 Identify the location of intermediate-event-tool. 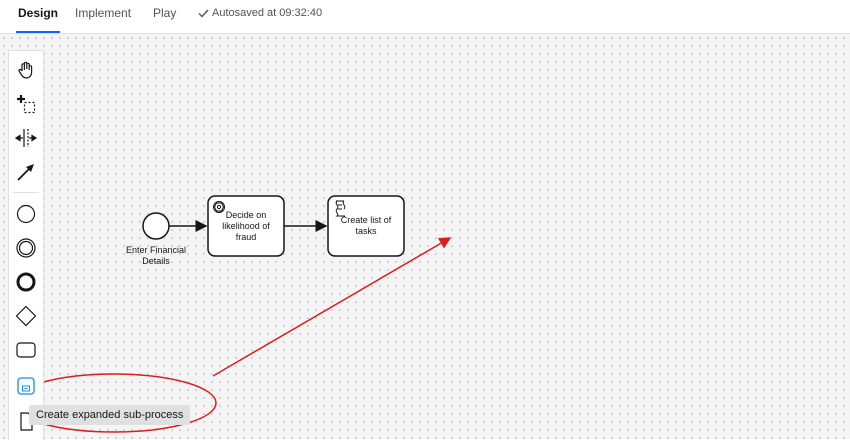
(26, 248).